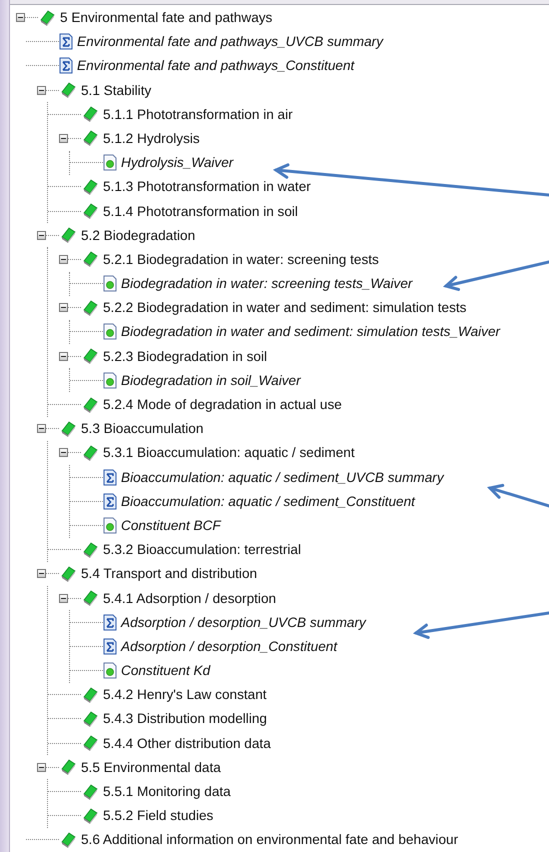  What do you see at coordinates (284, 308) in the screenshot?
I see `tree-item: 5.2.2 Biodegradation in water and sediment: simulation tests` at bounding box center [284, 308].